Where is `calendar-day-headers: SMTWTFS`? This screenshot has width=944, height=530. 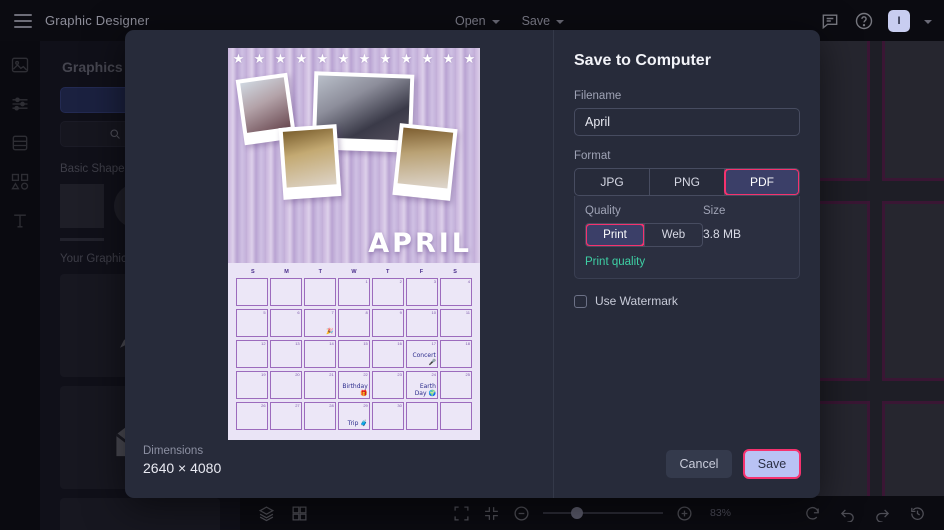
calendar-day-headers: SMTWTFS is located at coordinates (354, 272).